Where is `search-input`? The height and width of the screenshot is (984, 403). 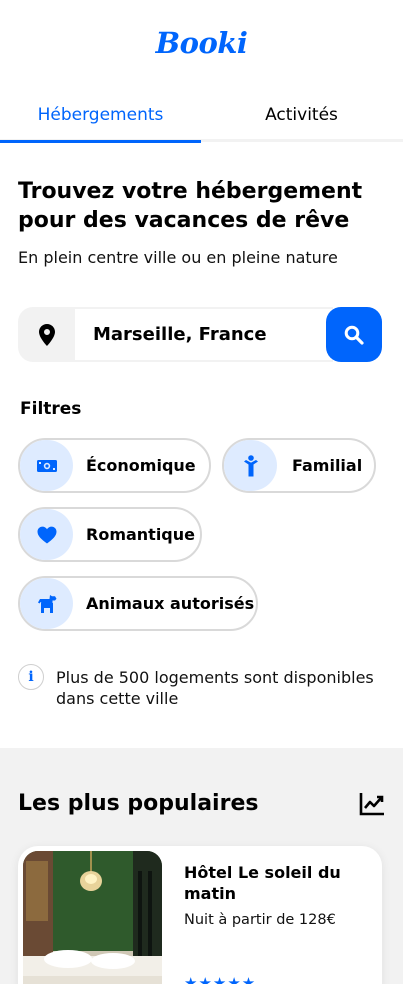 search-input is located at coordinates (204, 334).